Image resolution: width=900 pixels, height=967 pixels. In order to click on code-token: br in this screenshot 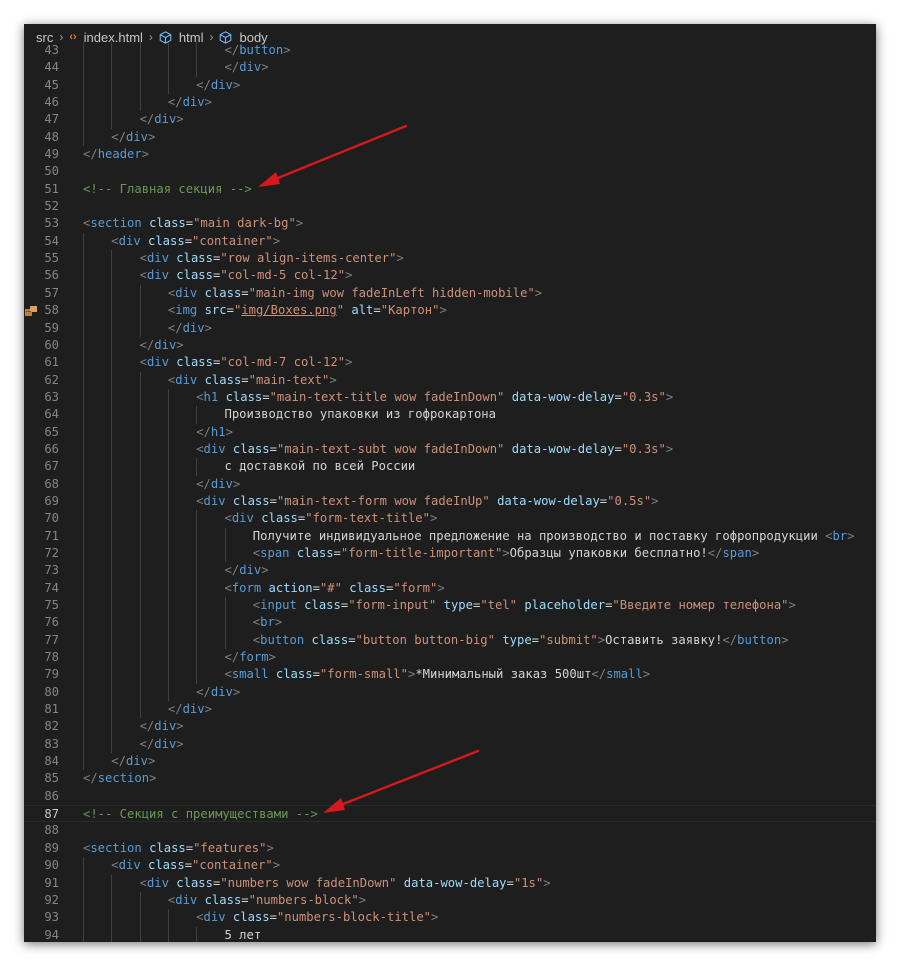, I will do `click(840, 535)`.